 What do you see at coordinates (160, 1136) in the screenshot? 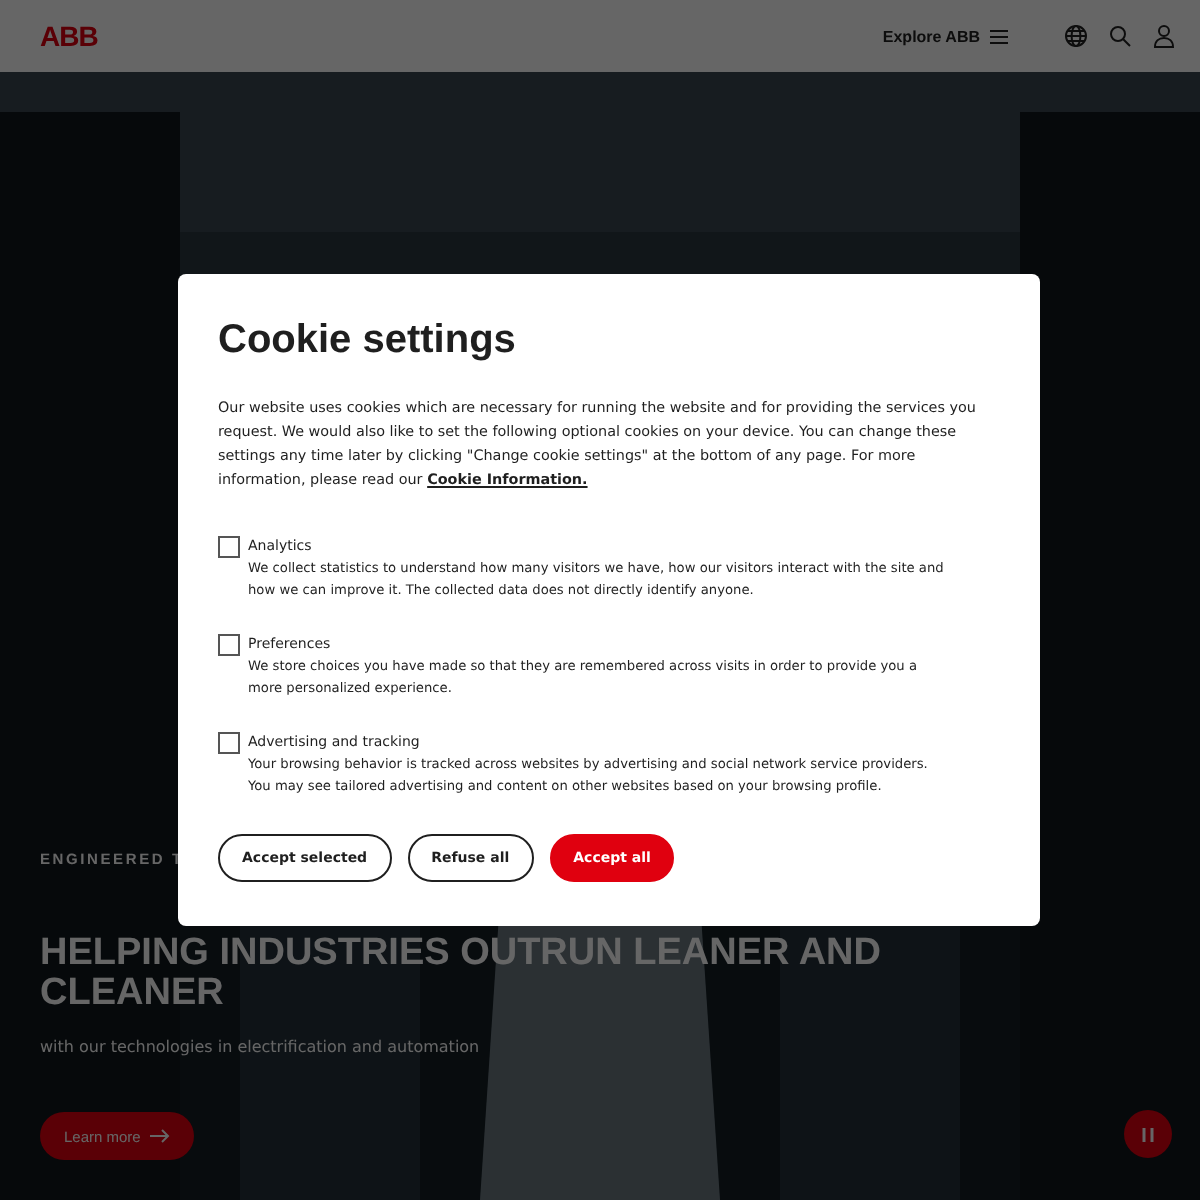
I see `arrow-icon` at bounding box center [160, 1136].